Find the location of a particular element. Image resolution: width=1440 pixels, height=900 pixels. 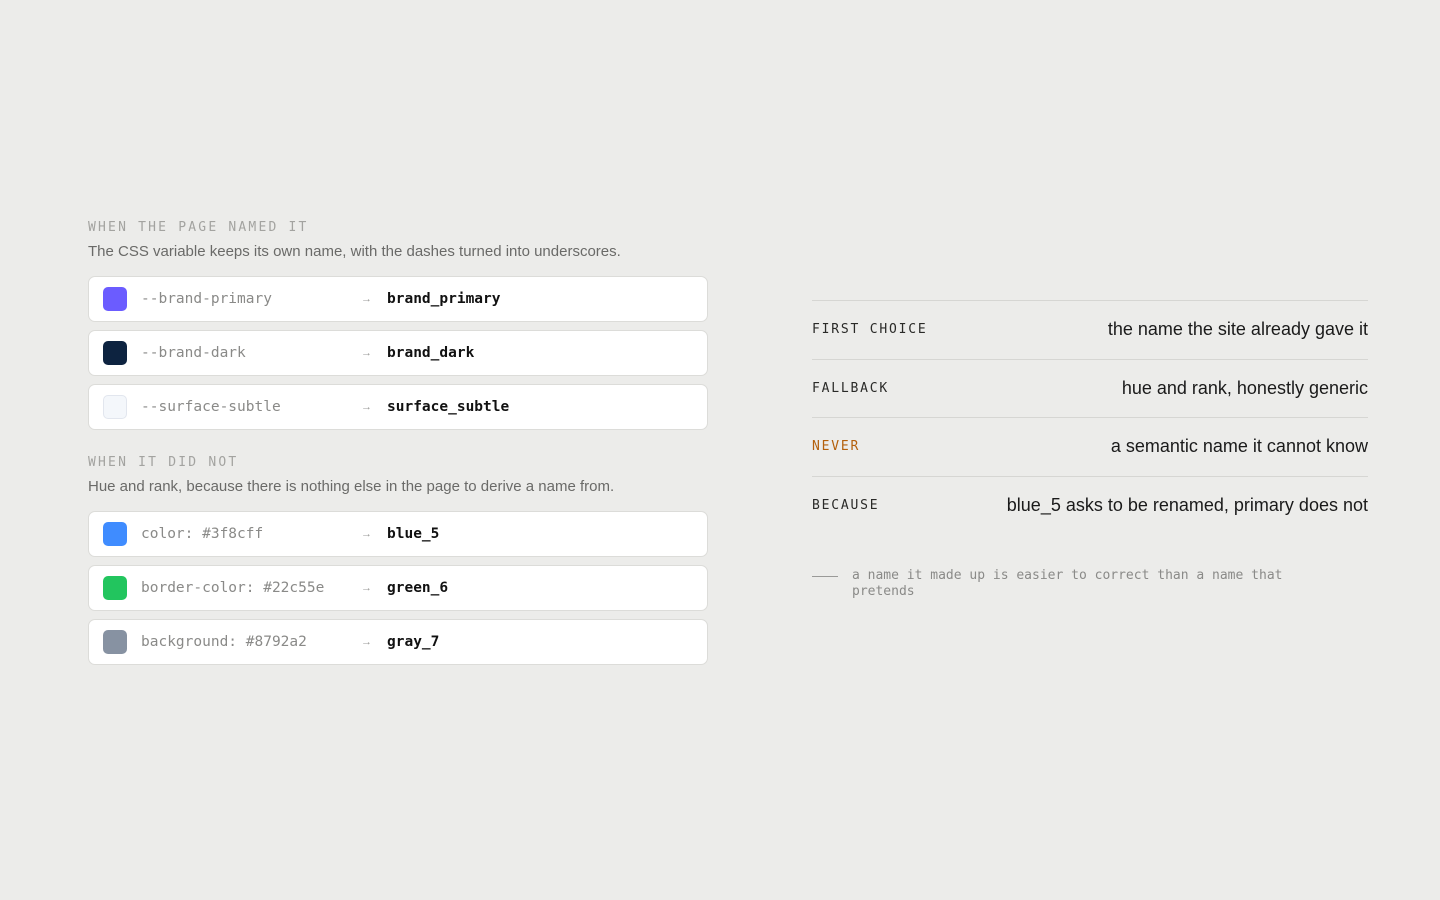

mapping-row: --brand-primary → brand_primary is located at coordinates (398, 299).